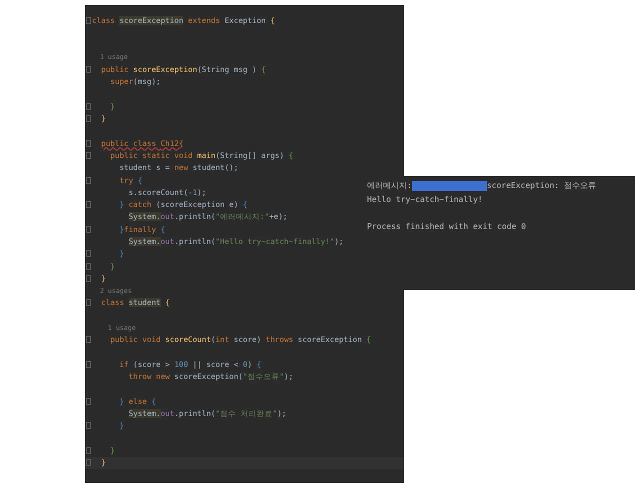  What do you see at coordinates (389, 186) in the screenshot?
I see `console-text: 에러메시지:` at bounding box center [389, 186].